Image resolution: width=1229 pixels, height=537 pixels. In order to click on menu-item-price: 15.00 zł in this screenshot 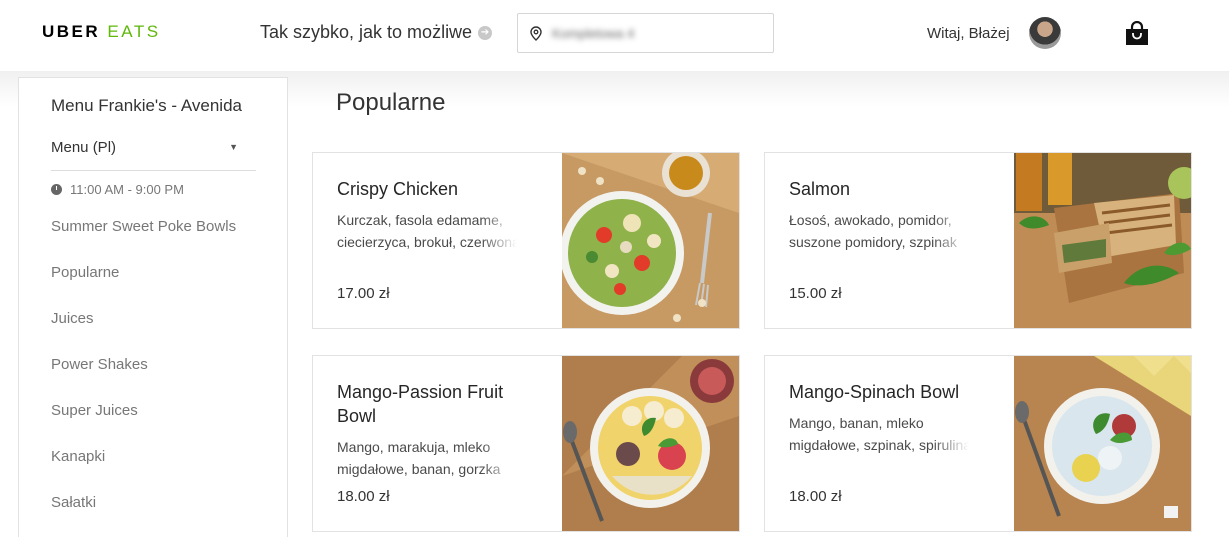, I will do `click(815, 293)`.